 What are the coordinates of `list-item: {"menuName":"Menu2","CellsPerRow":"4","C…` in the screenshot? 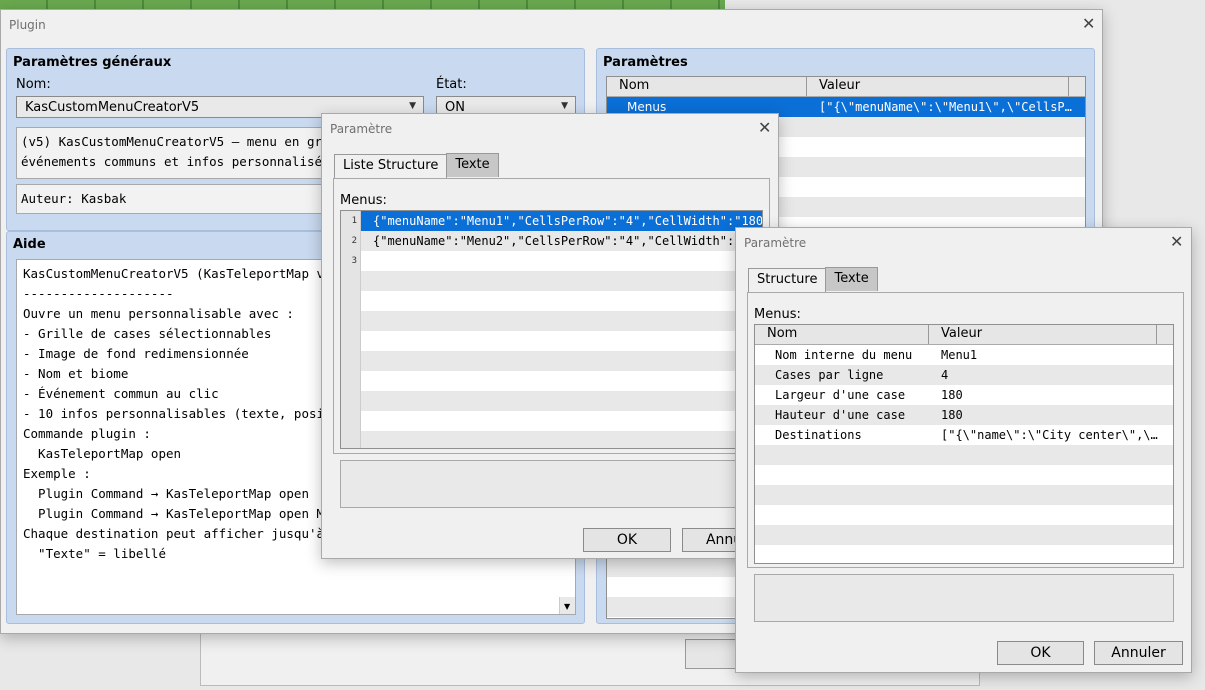 It's located at (561, 241).